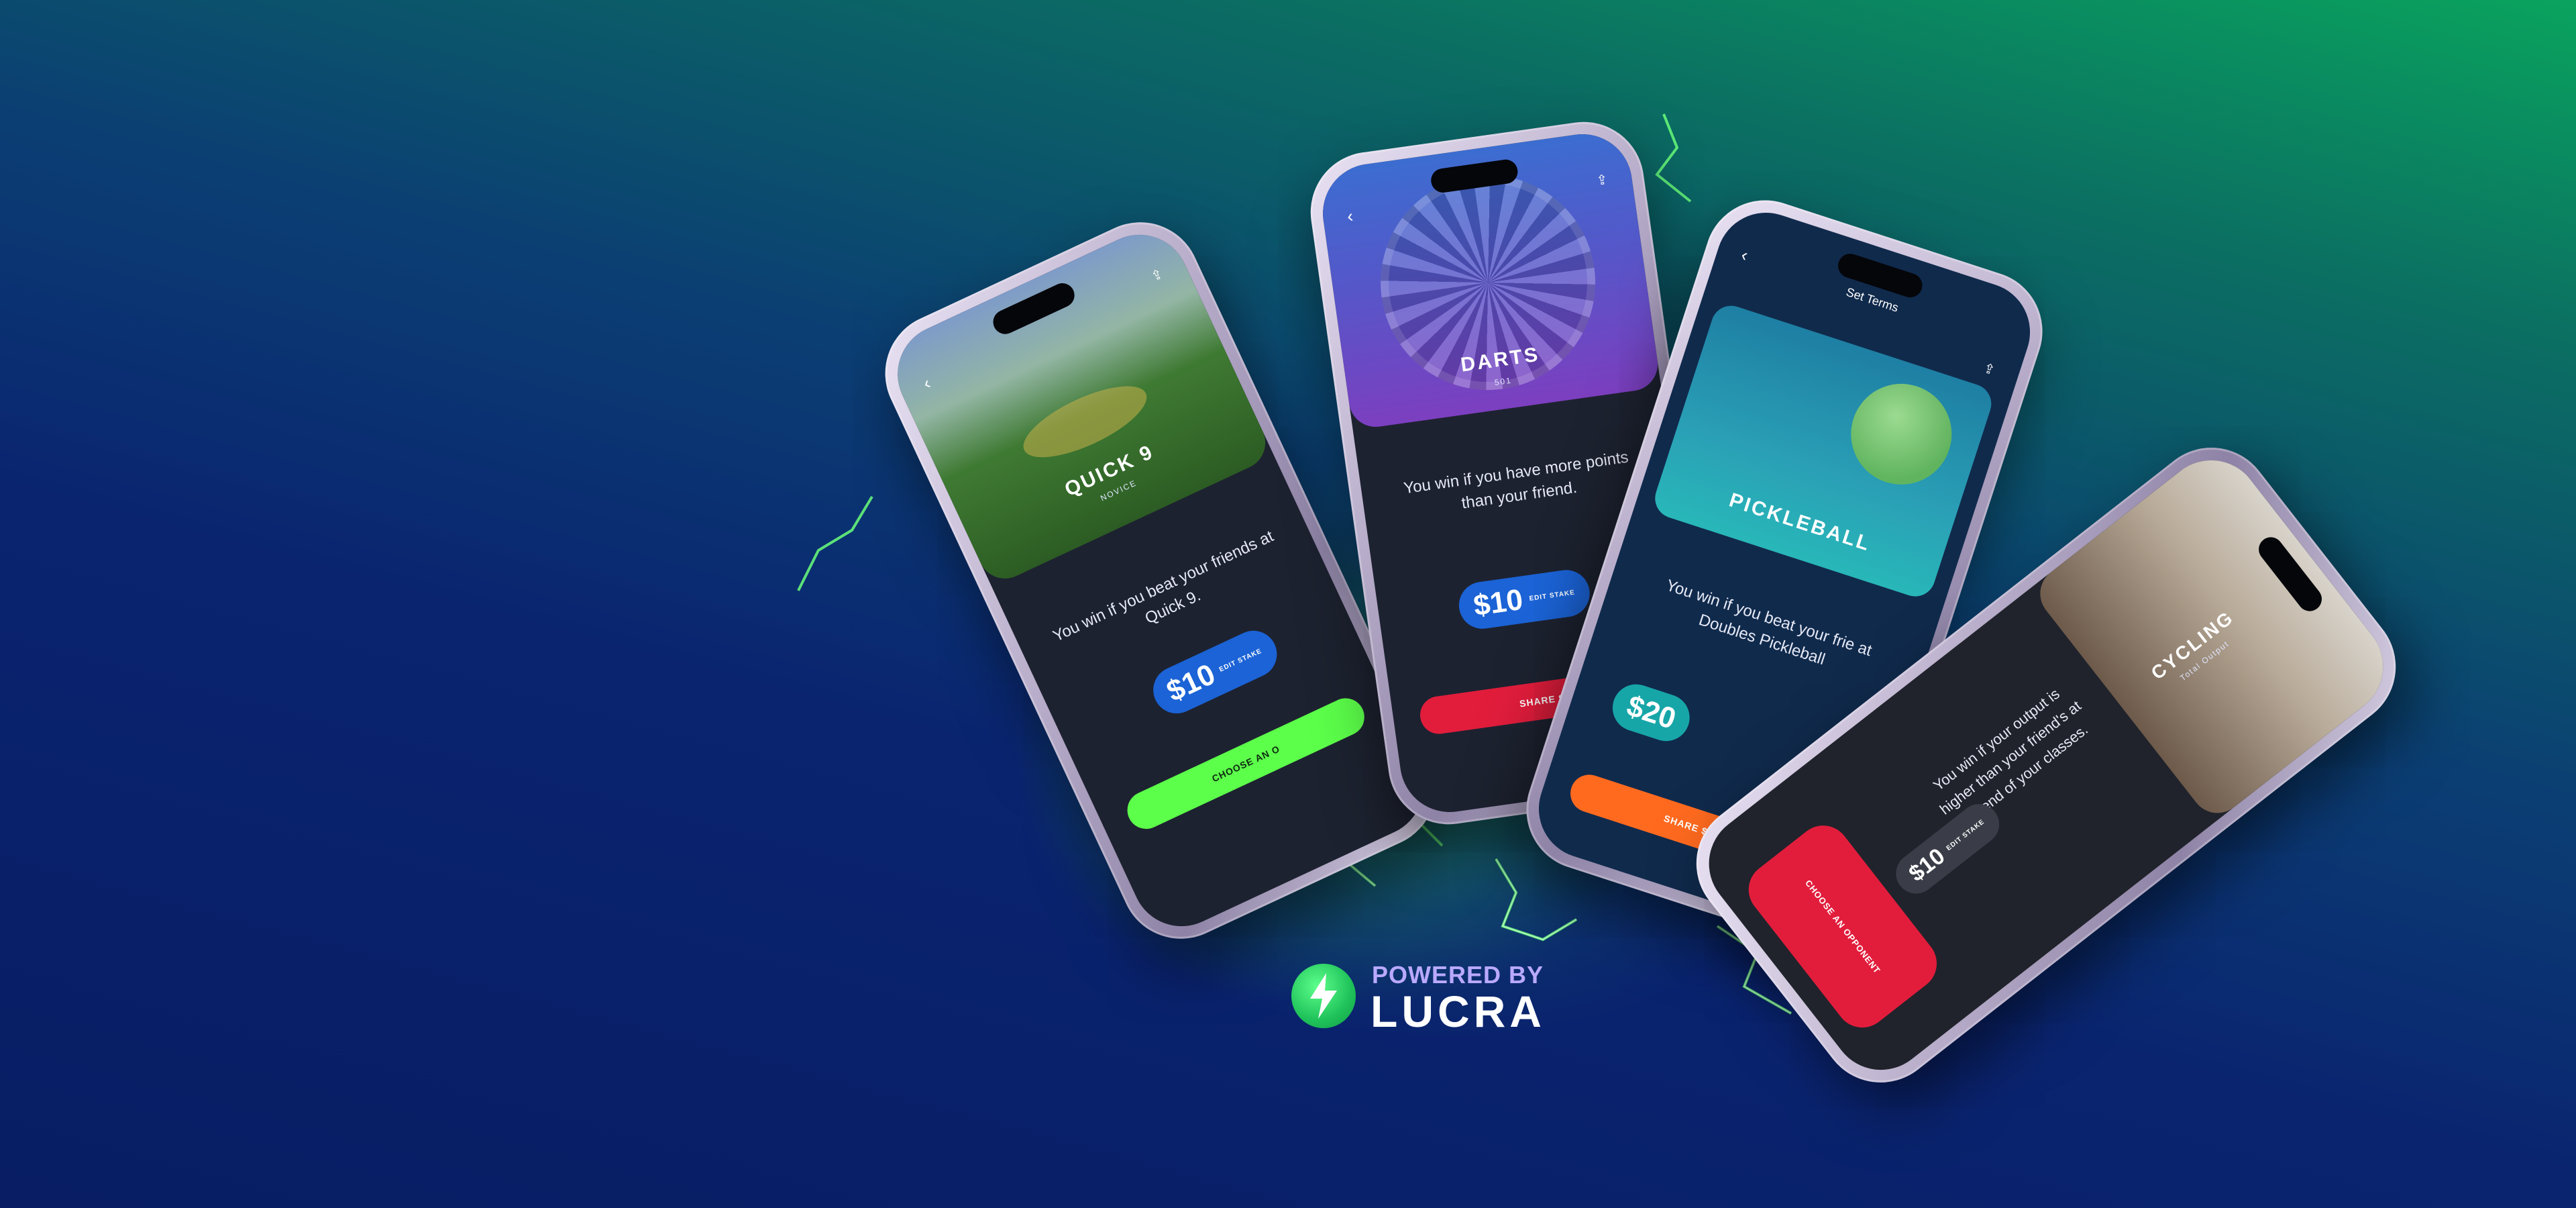  I want to click on hero-image: PICKLEBALL, so click(1823, 451).